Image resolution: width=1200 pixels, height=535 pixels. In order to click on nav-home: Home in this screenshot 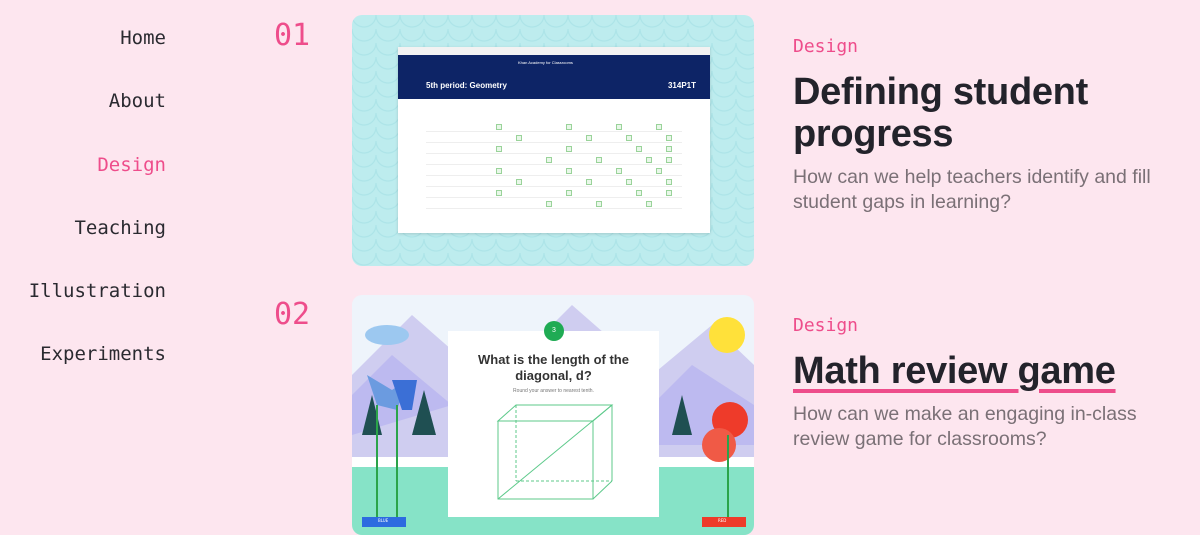, I will do `click(83, 53)`.